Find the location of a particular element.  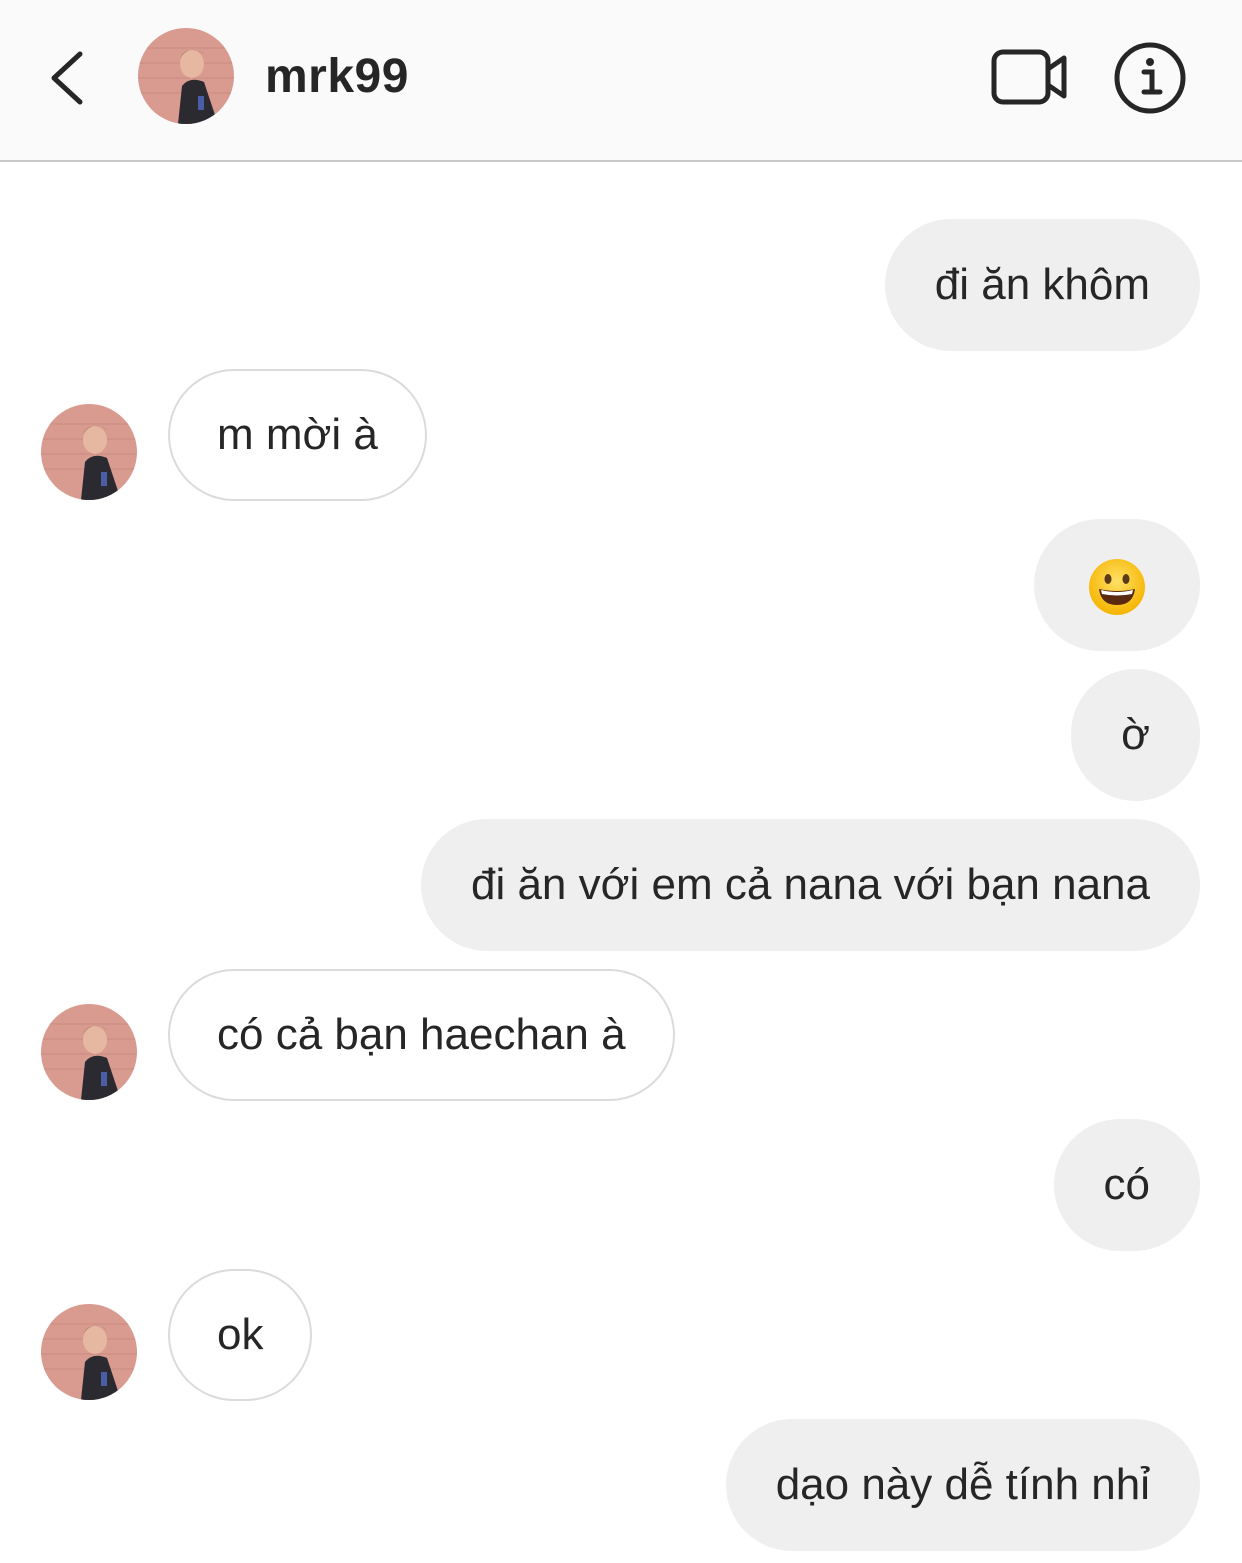

message-text: có is located at coordinates (1126, 1184).